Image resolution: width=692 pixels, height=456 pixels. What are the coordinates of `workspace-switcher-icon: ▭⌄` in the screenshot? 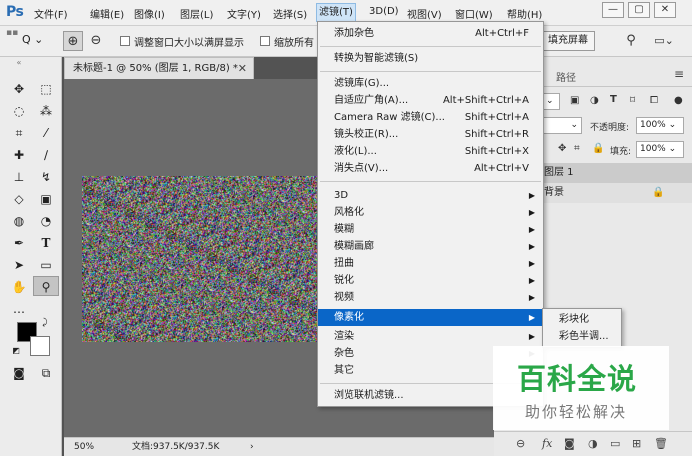 It's located at (664, 41).